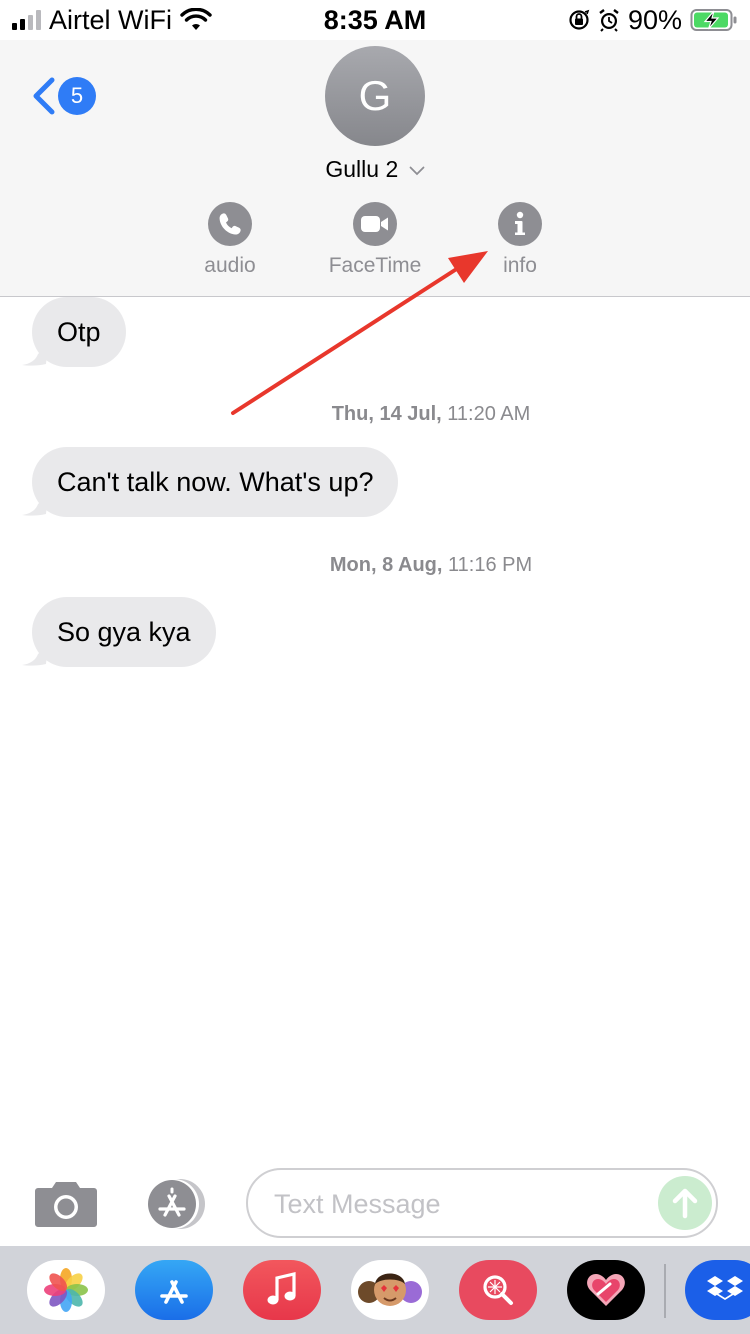  What do you see at coordinates (490, 565) in the screenshot?
I see `timestamp-time: 11:16 PM` at bounding box center [490, 565].